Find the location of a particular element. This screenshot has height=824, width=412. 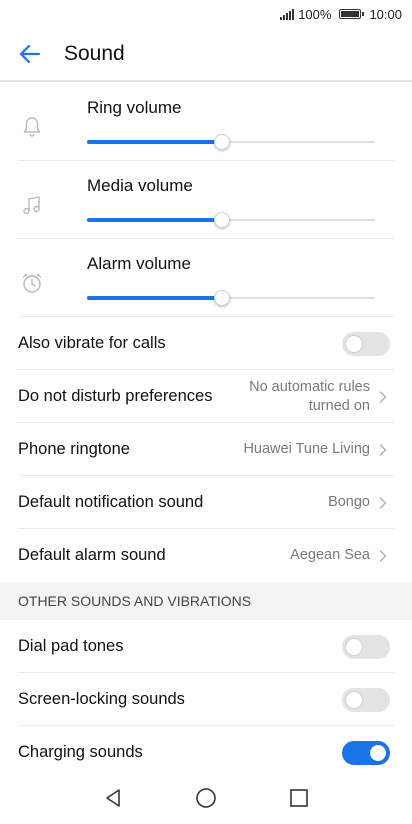

alarm-sound-label: Default alarm sound is located at coordinates (92, 555).